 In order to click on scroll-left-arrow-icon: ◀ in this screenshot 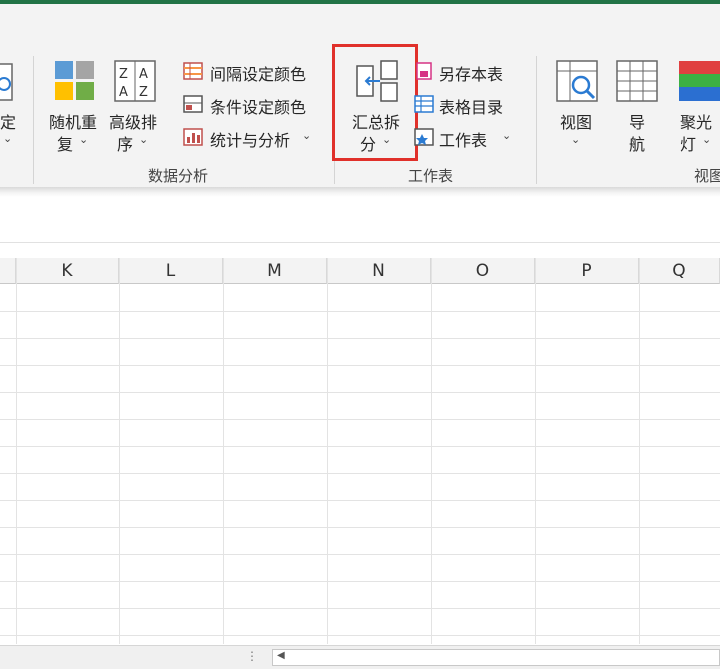, I will do `click(281, 655)`.